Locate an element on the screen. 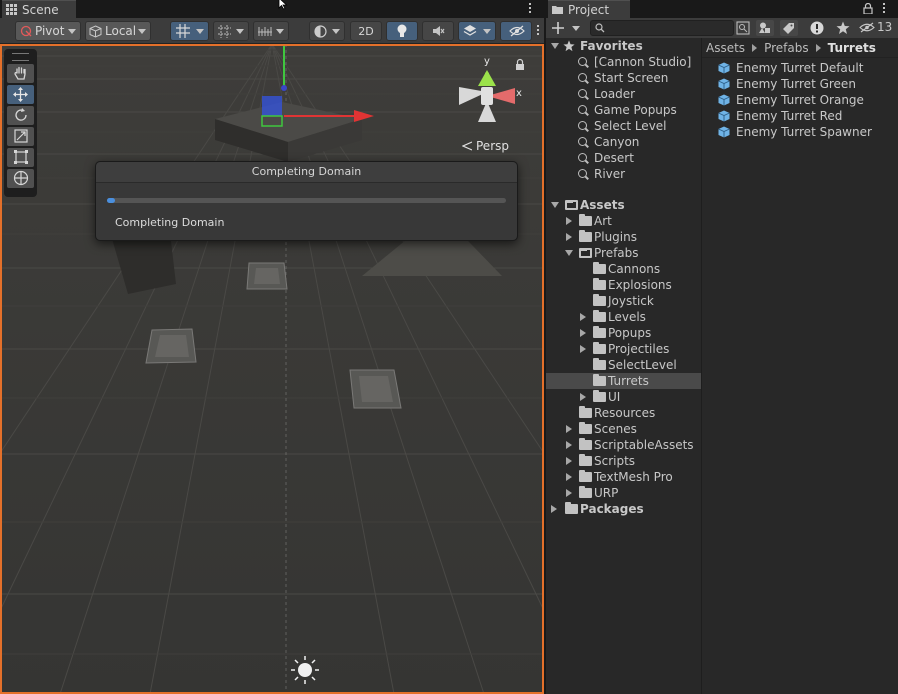  favorite-item-label: Loader is located at coordinates (615, 94).